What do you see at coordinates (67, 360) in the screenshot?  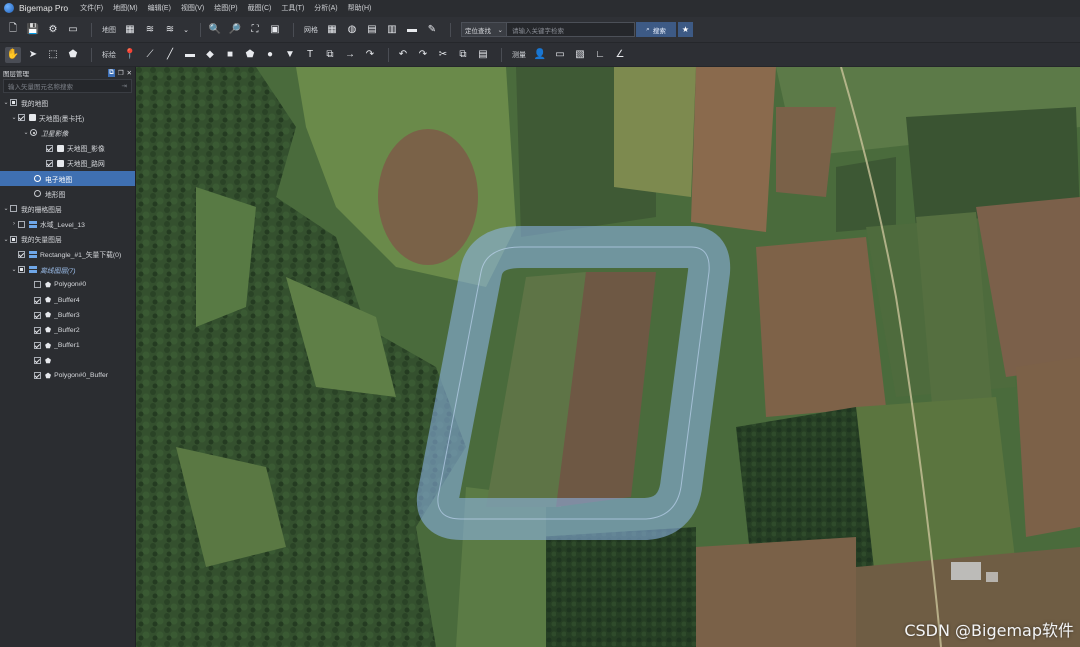 I see `tree-row-unnamed: ⬟` at bounding box center [67, 360].